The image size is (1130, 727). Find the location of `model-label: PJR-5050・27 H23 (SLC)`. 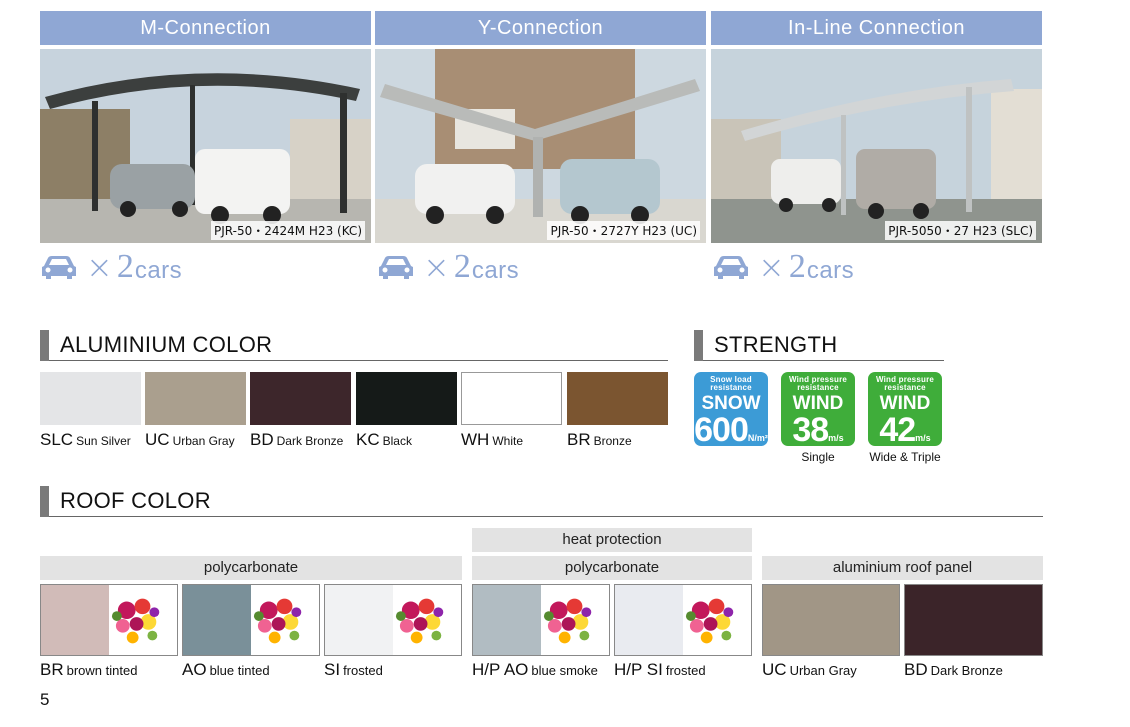

model-label: PJR-5050・27 H23 (SLC) is located at coordinates (960, 230).